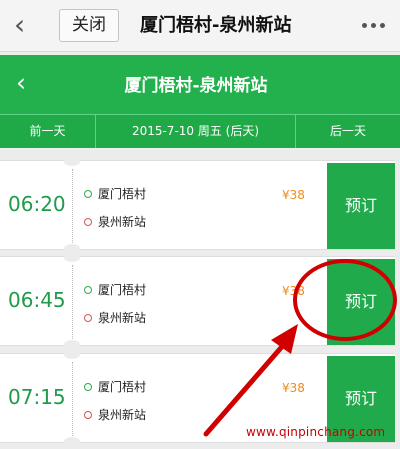 The image size is (400, 449). I want to click on route-header: ‹ 厦门梧村-泉州新站, so click(200, 84).